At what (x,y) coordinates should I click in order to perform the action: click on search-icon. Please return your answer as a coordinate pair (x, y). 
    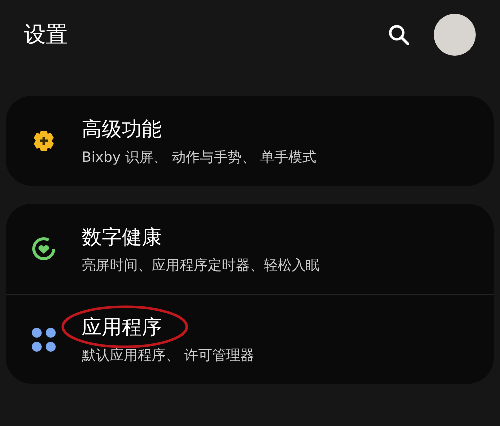
    Looking at the image, I should click on (399, 35).